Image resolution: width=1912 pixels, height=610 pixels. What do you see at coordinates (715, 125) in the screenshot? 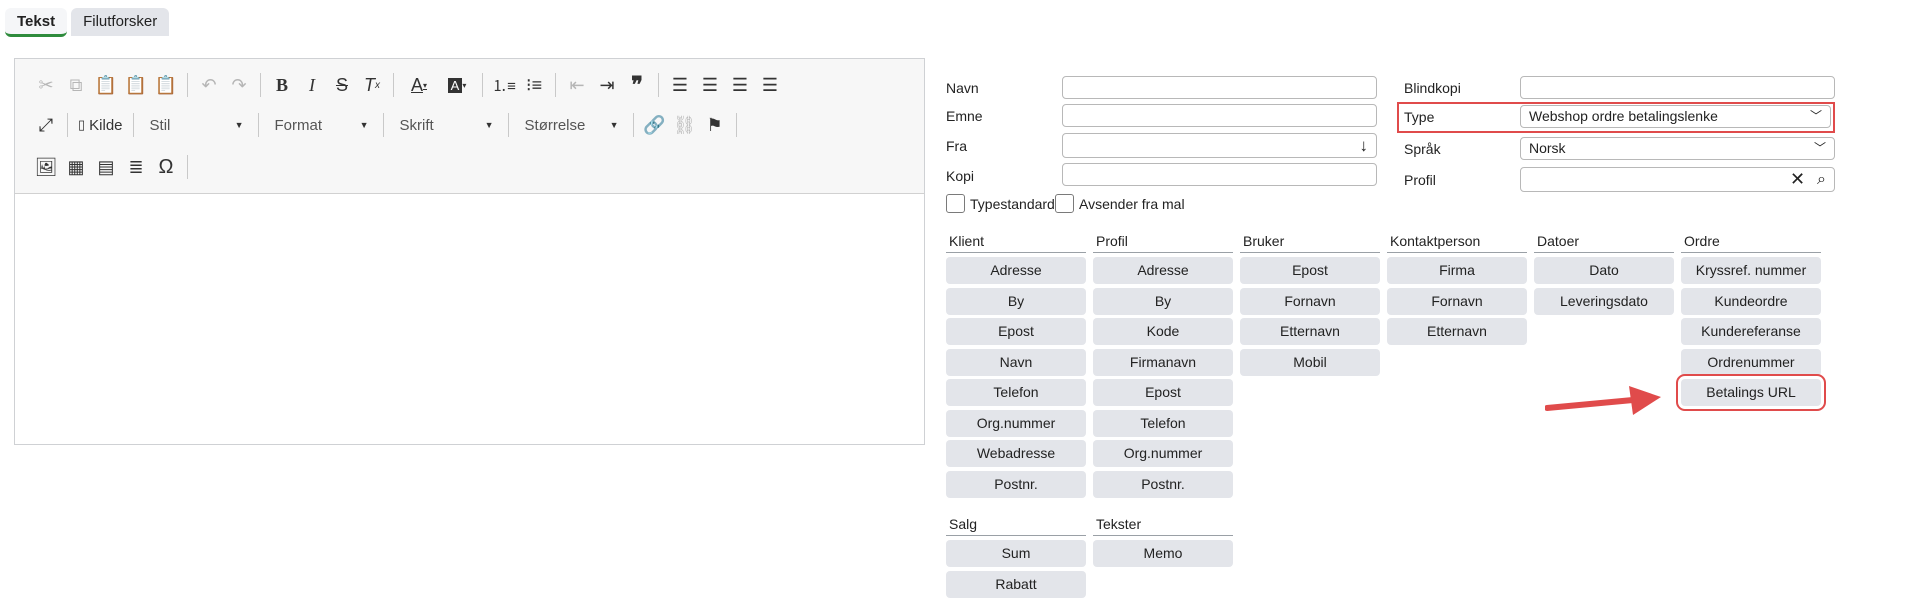
I see `anchor-flag-icon: ⚑` at bounding box center [715, 125].